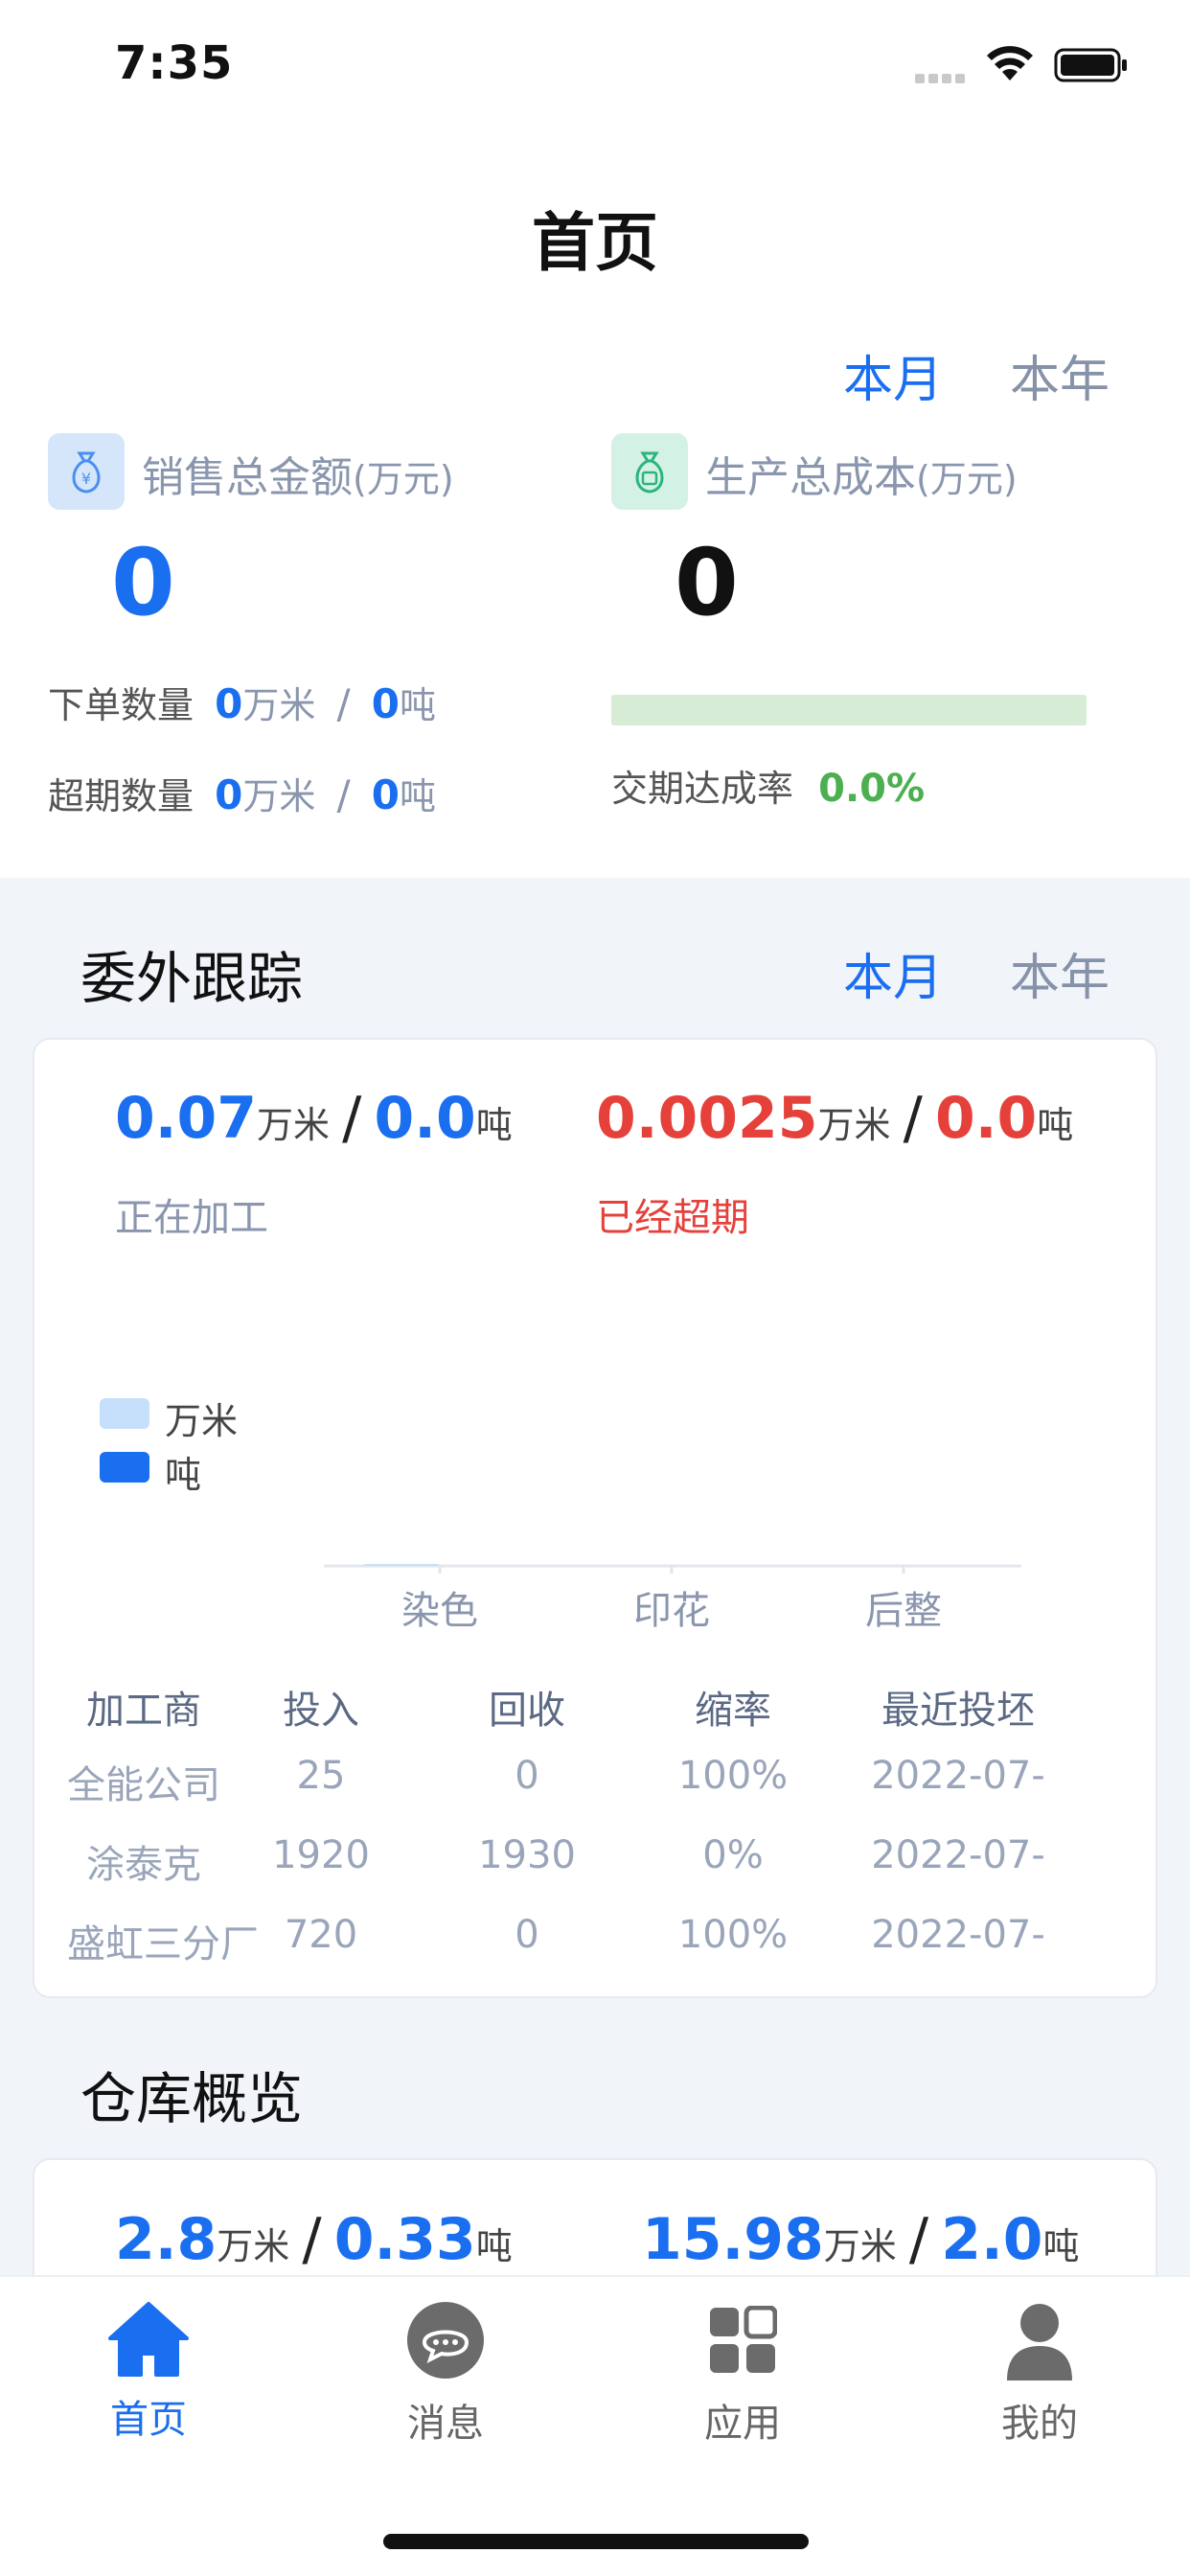 The width and height of the screenshot is (1190, 2576). Describe the element at coordinates (707, 582) in the screenshot. I see `cost-total-value: 0` at that location.